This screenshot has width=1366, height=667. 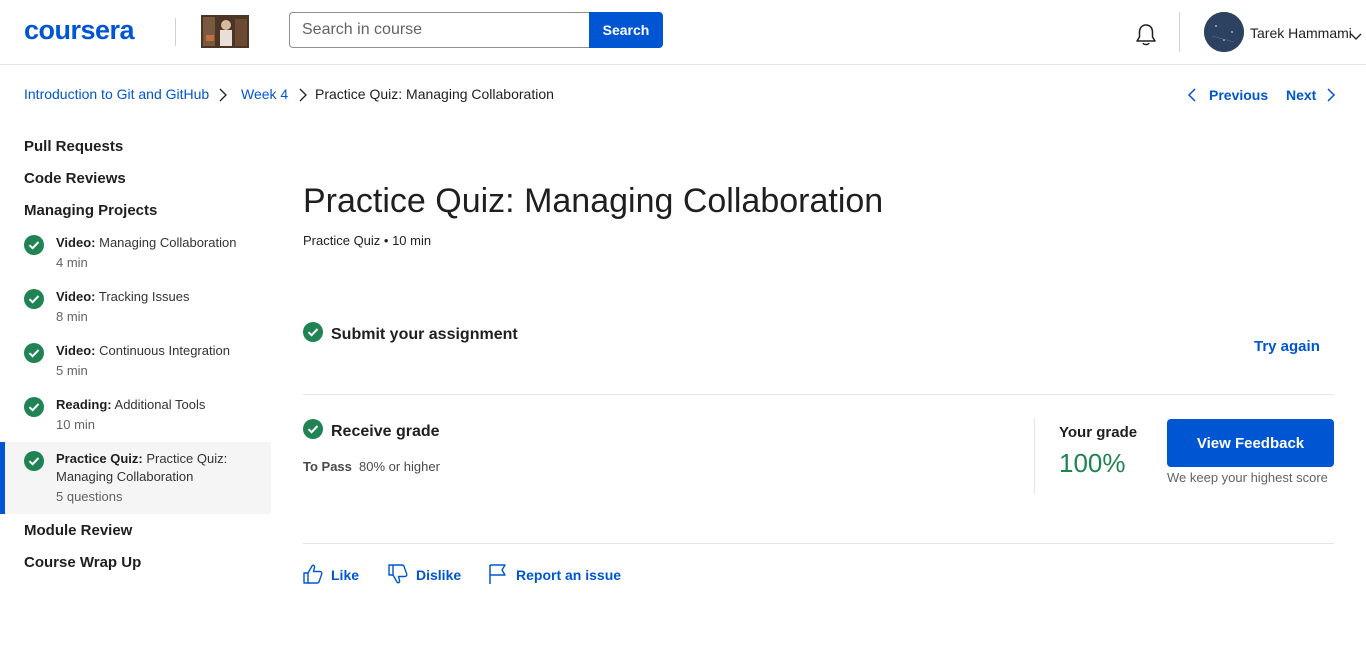 I want to click on highest-score-note: We keep your highest score, so click(x=1247, y=477).